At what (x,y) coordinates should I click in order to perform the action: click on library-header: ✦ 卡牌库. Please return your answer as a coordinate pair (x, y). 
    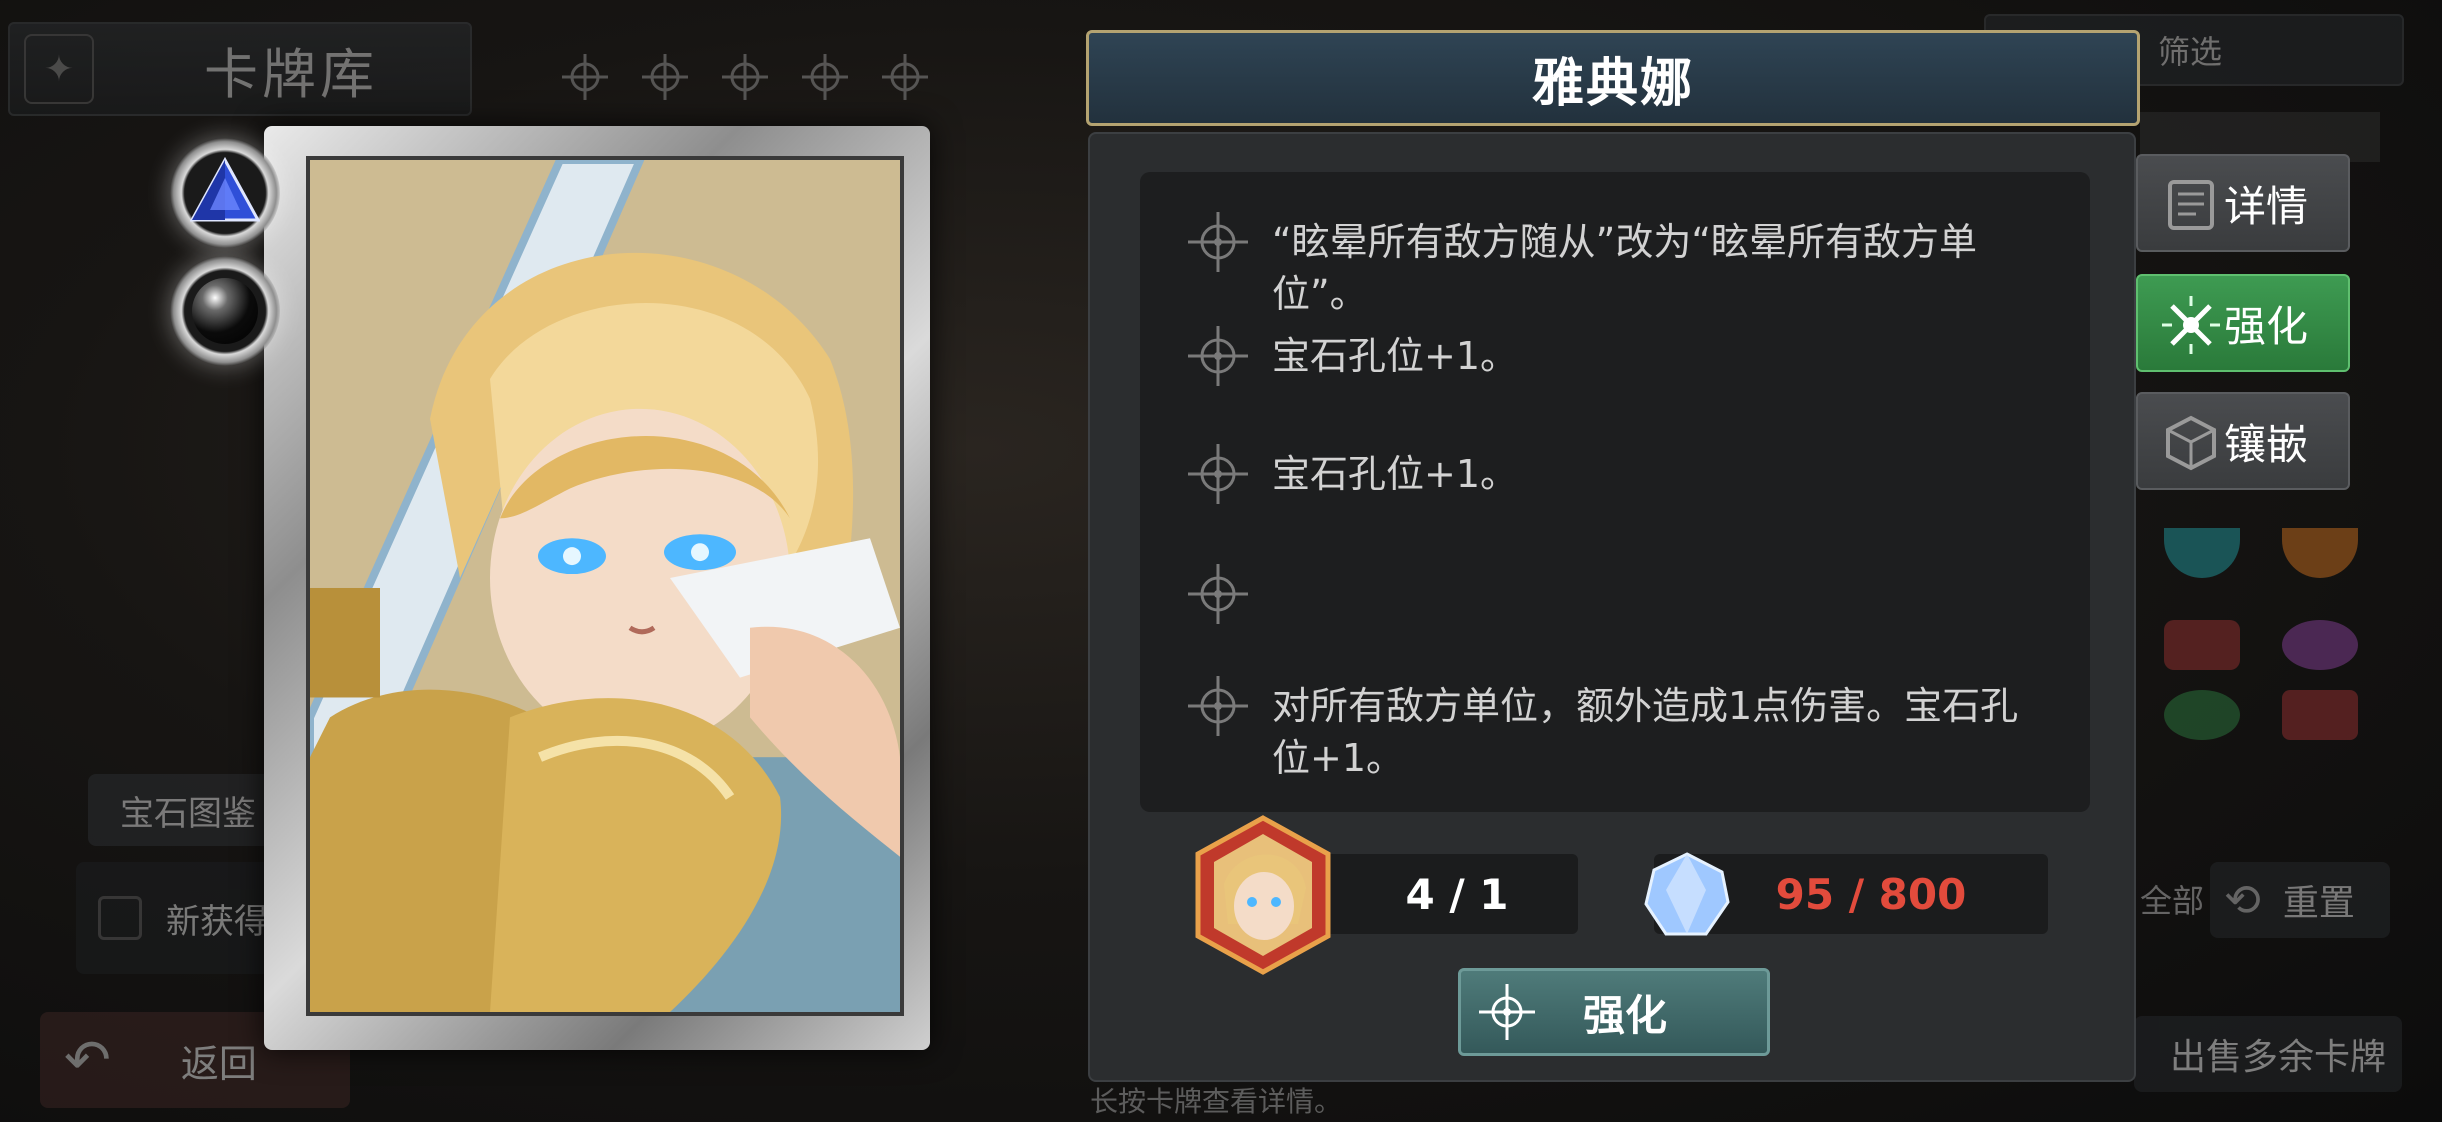
    Looking at the image, I should click on (240, 69).